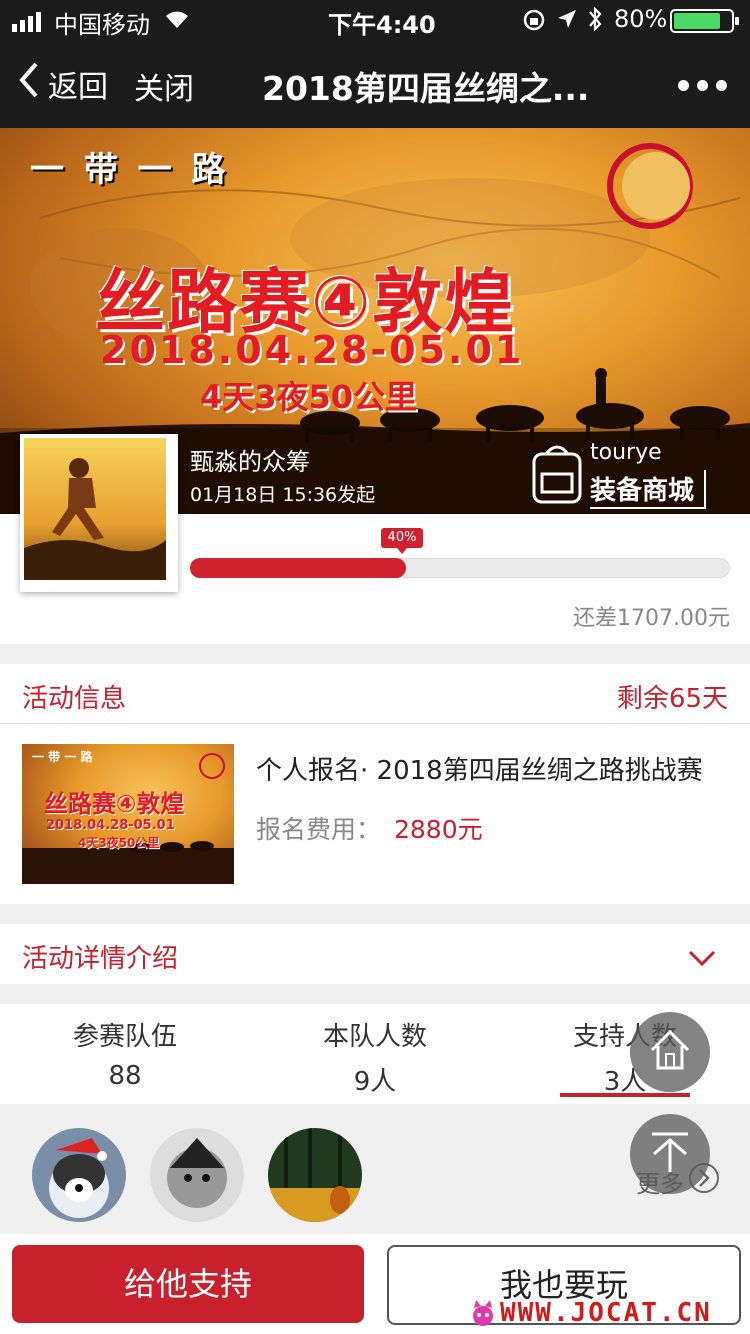 The height and width of the screenshot is (1334, 750). I want to click on activity-thumbnail: 一 带 一 路 丝路赛④敦煌 2018.04.28-05.01 4天3夜50公里, so click(128, 814).